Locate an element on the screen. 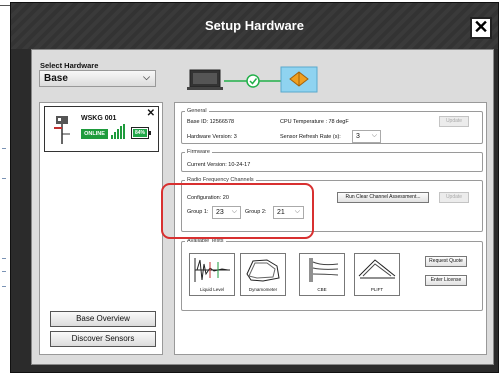 The height and width of the screenshot is (373, 499). test-card-dynamometer: Dynamometer is located at coordinates (263, 274).